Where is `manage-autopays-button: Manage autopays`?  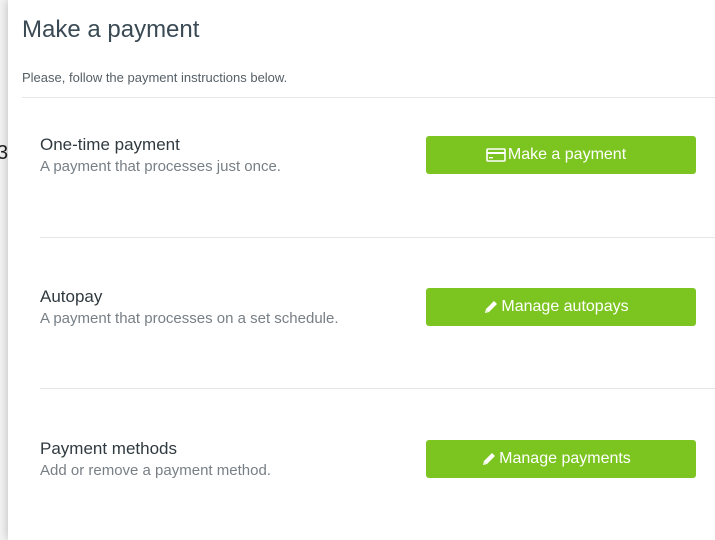 manage-autopays-button: Manage autopays is located at coordinates (561, 307).